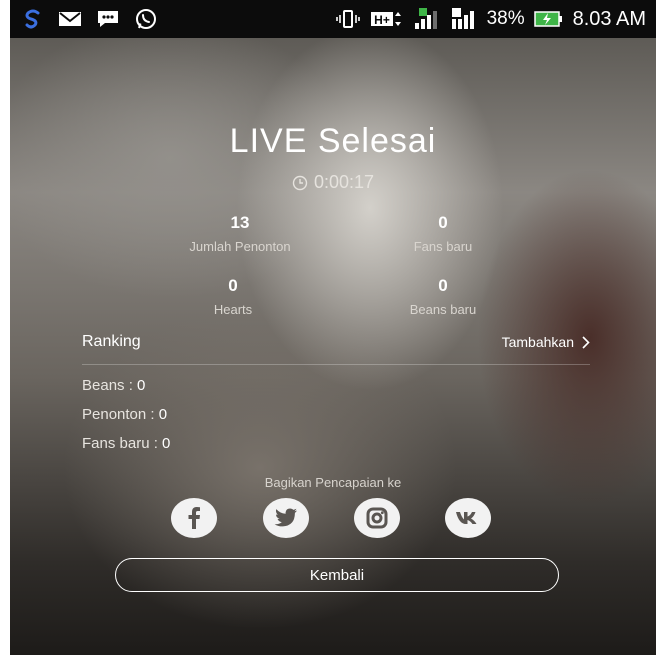 This screenshot has width=658, height=655. What do you see at coordinates (233, 296) in the screenshot?
I see `stat-hearts: 0 Hearts` at bounding box center [233, 296].